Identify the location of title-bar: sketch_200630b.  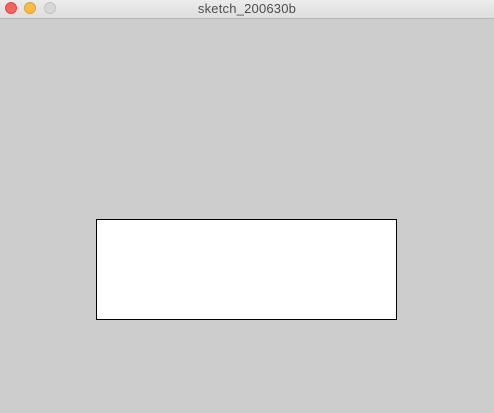
(247, 9).